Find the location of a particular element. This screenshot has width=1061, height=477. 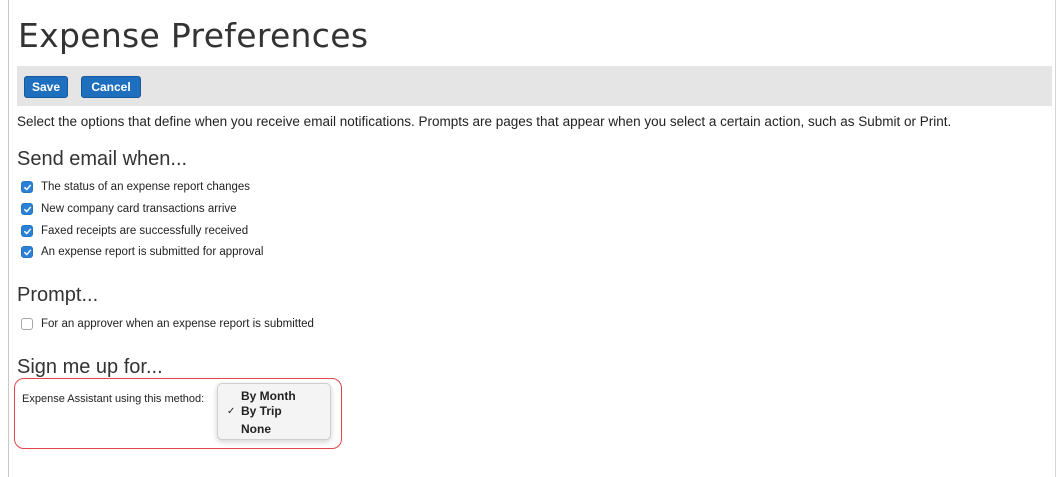

email-option-card-transactions: New company card transactions arrive is located at coordinates (129, 209).